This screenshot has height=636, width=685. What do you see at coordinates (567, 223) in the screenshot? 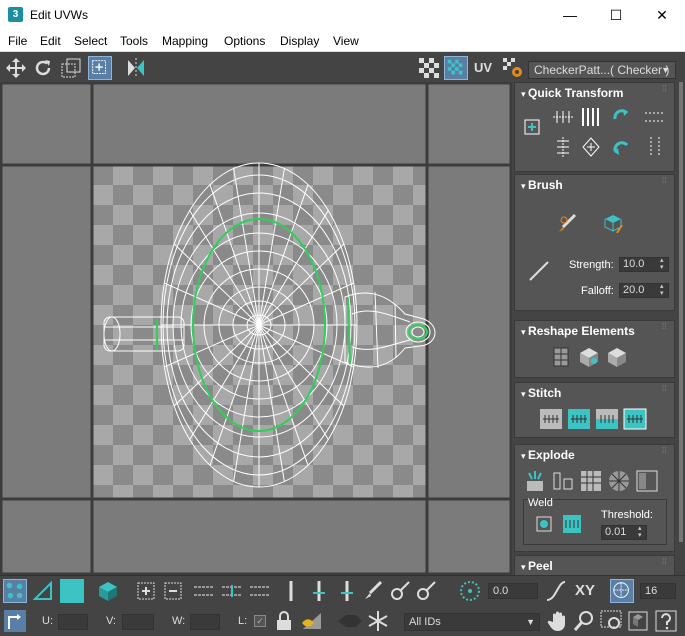
I see `paint-brush-icon` at bounding box center [567, 223].